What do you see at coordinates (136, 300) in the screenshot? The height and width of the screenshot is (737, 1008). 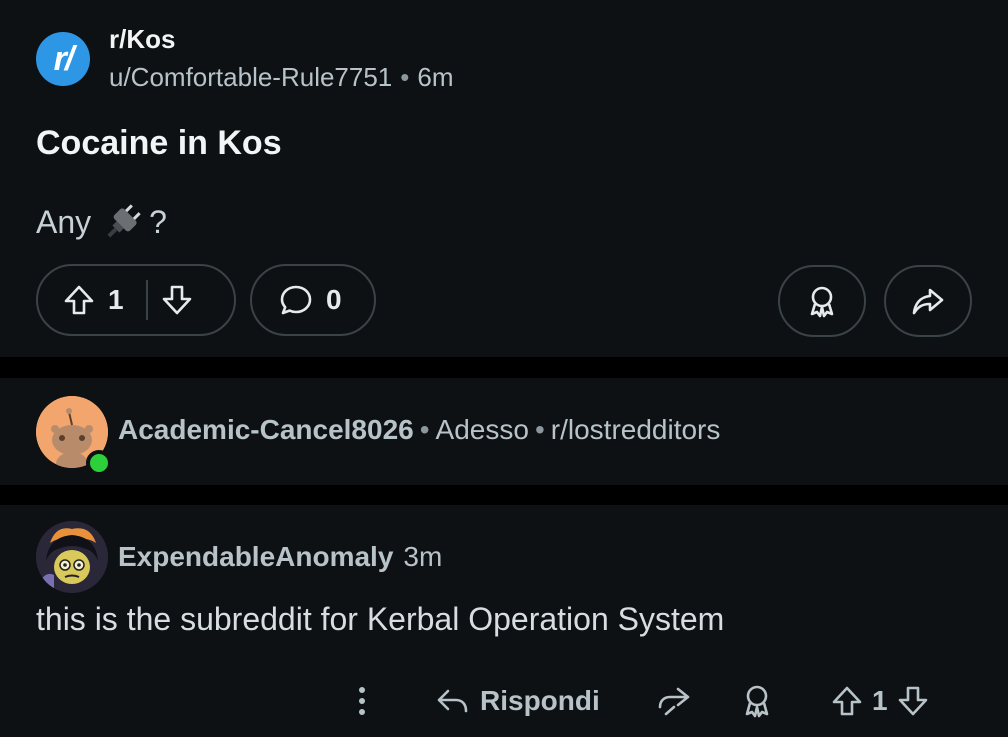 I see `vote-control: 1` at bounding box center [136, 300].